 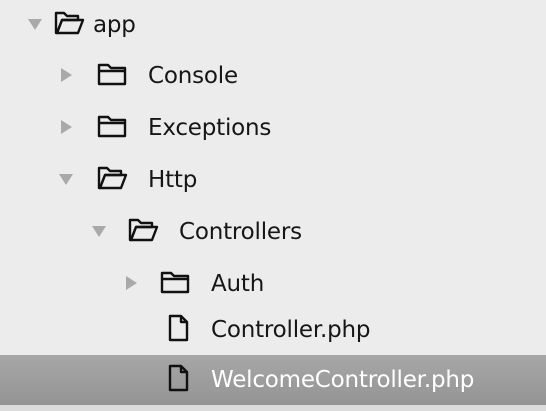 What do you see at coordinates (173, 180) in the screenshot?
I see `tree-item-label: Http` at bounding box center [173, 180].